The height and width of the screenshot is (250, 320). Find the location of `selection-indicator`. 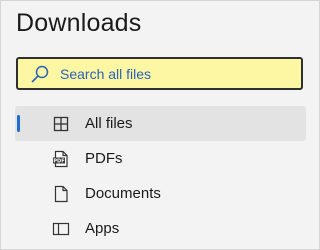

selection-indicator is located at coordinates (18, 123).